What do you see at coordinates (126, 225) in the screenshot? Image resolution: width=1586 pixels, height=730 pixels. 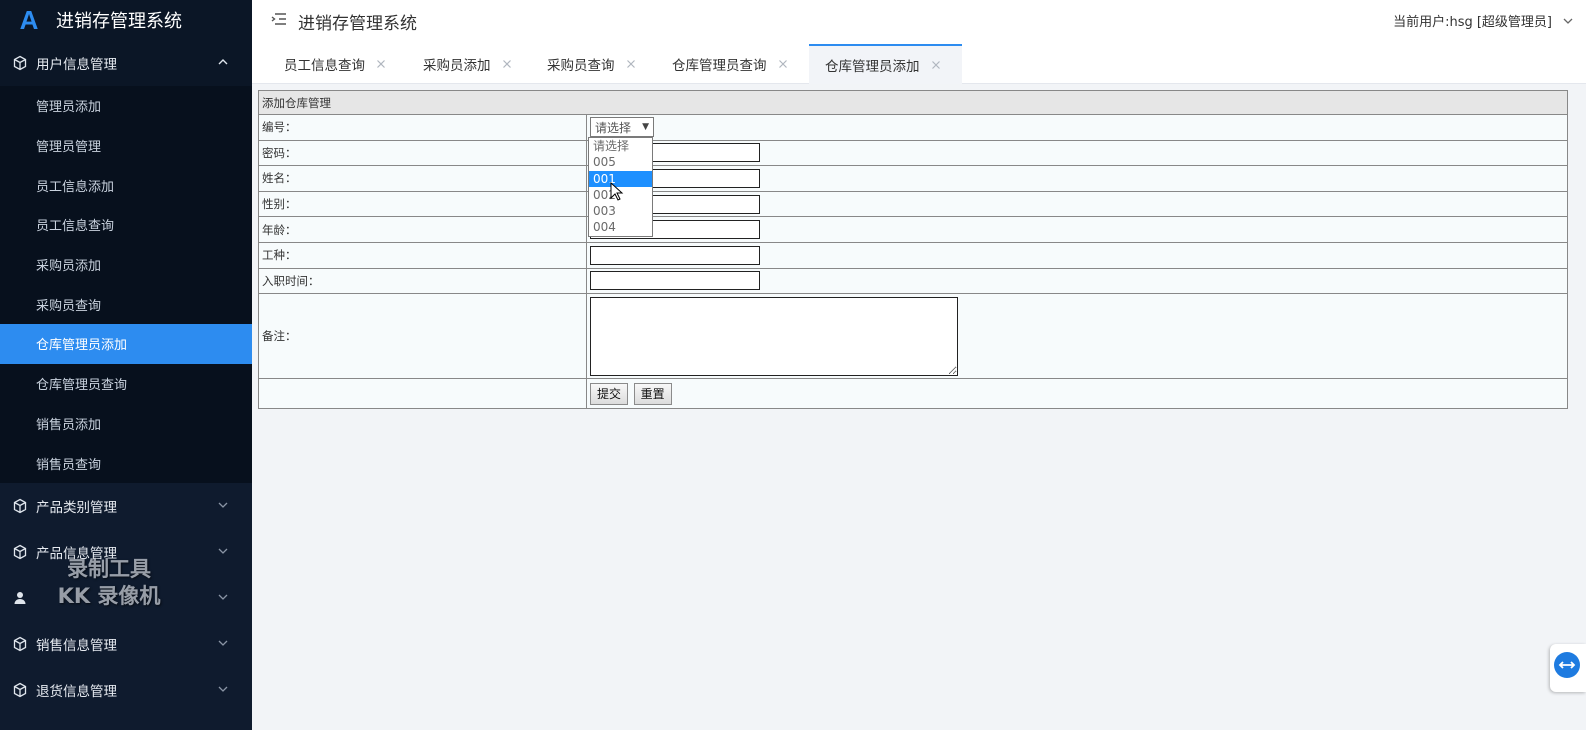 I see `sidebar-item-employee-query: 员工信息查询` at bounding box center [126, 225].